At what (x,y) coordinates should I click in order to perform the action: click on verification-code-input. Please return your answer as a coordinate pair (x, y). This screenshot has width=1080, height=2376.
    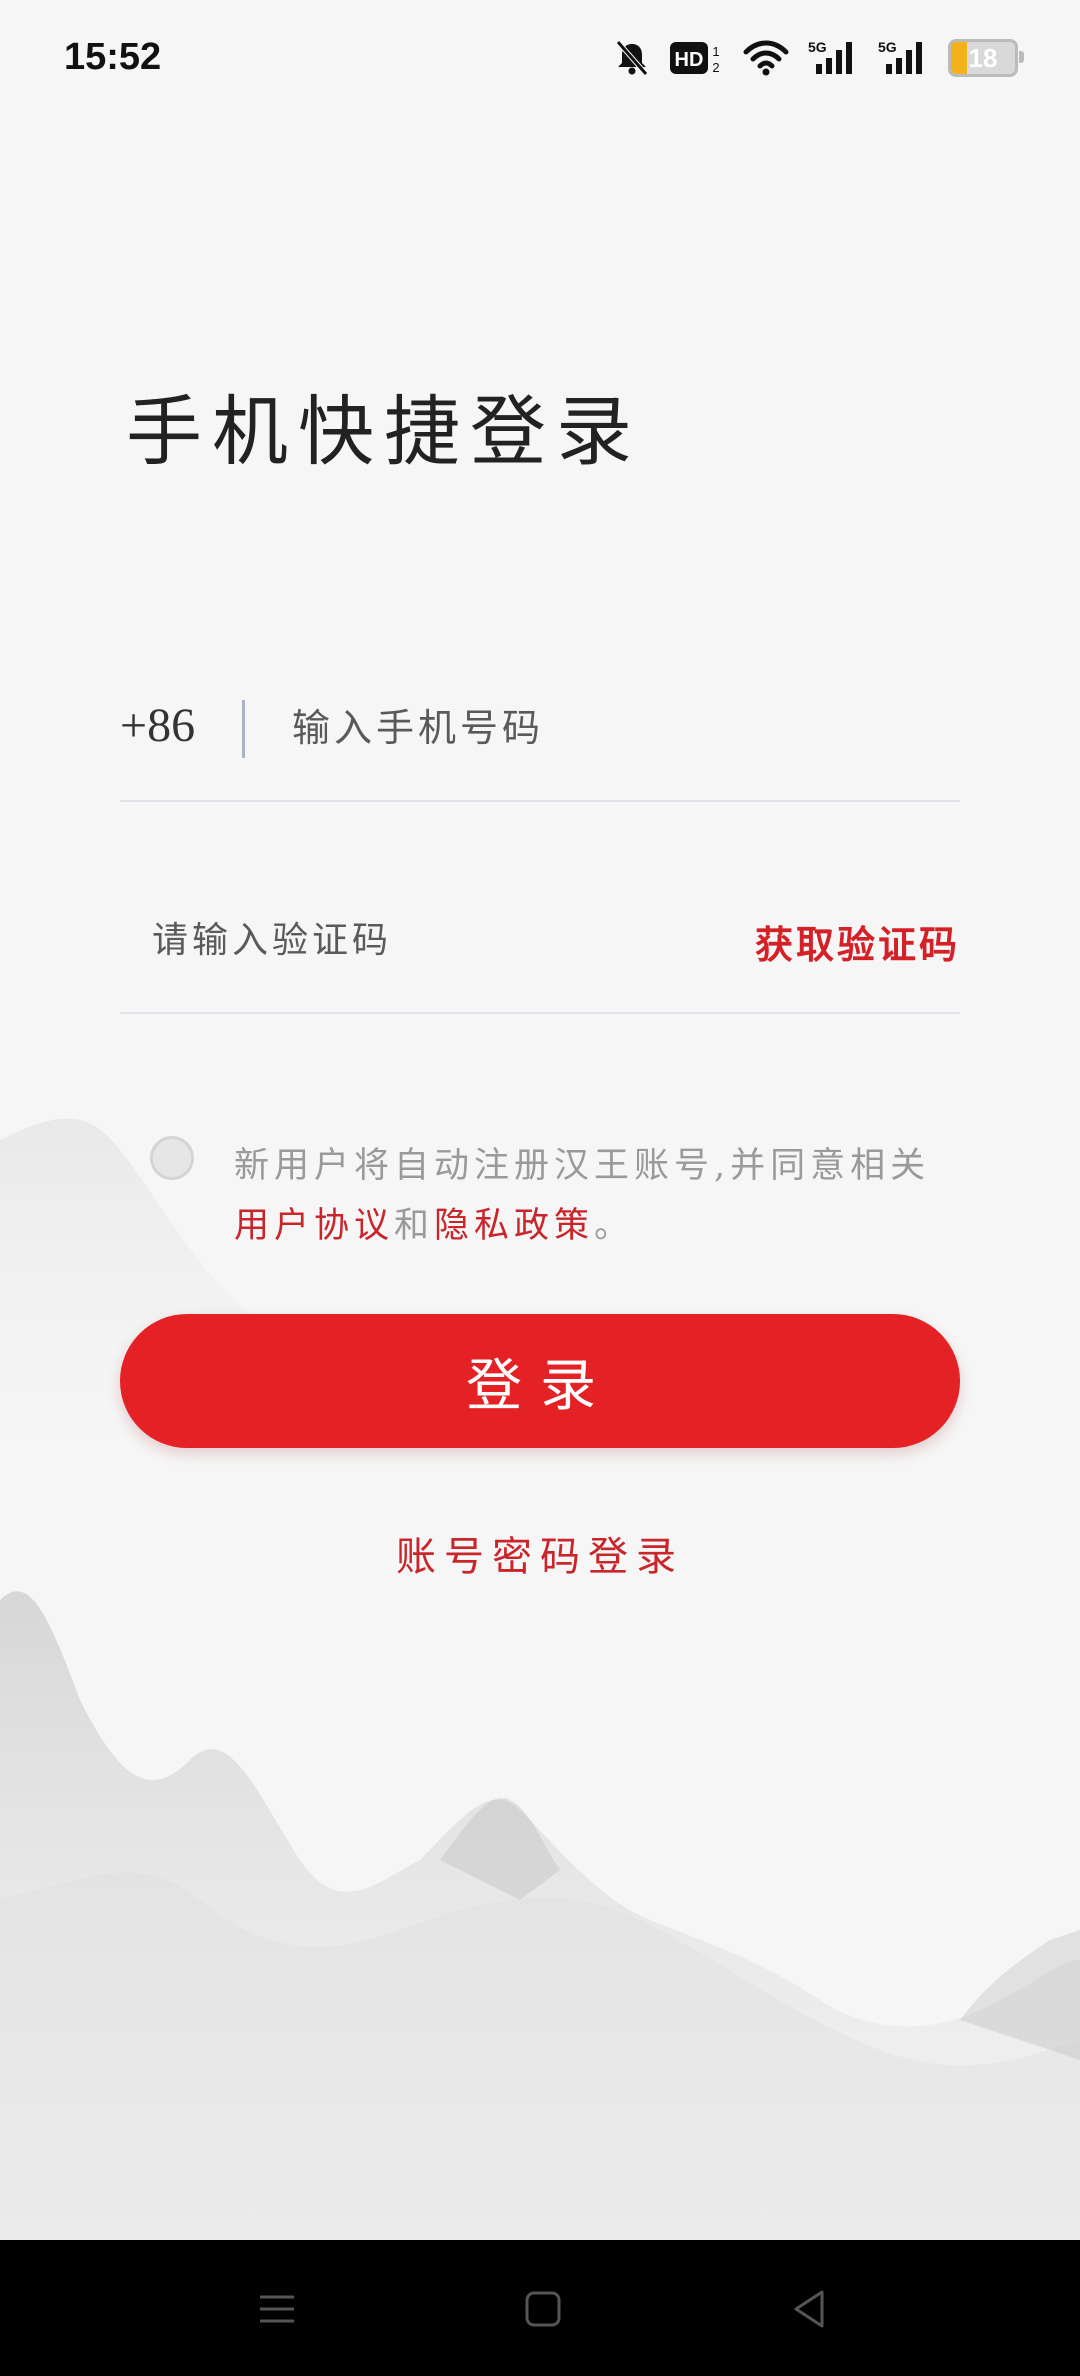
    Looking at the image, I should click on (412, 940).